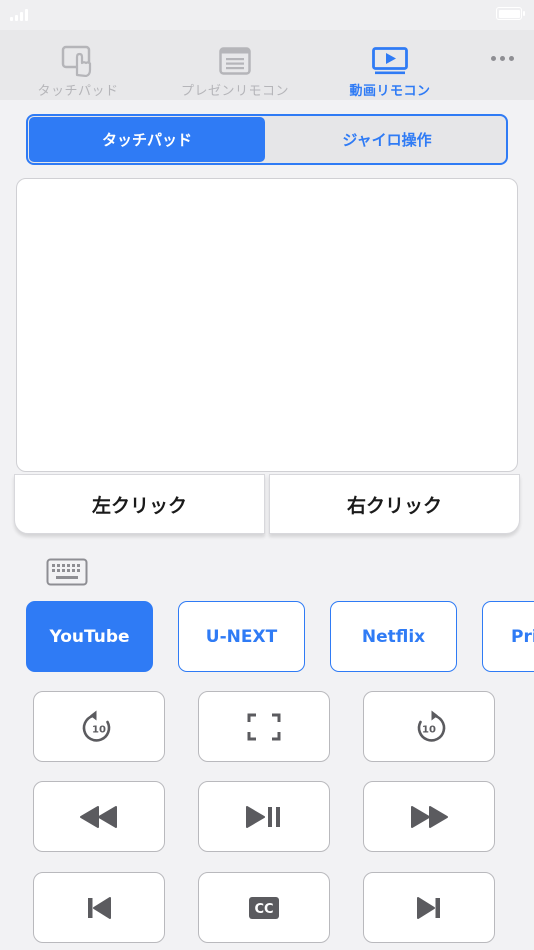  Describe the element at coordinates (78, 61) in the screenshot. I see `touch-hand-icon` at that location.